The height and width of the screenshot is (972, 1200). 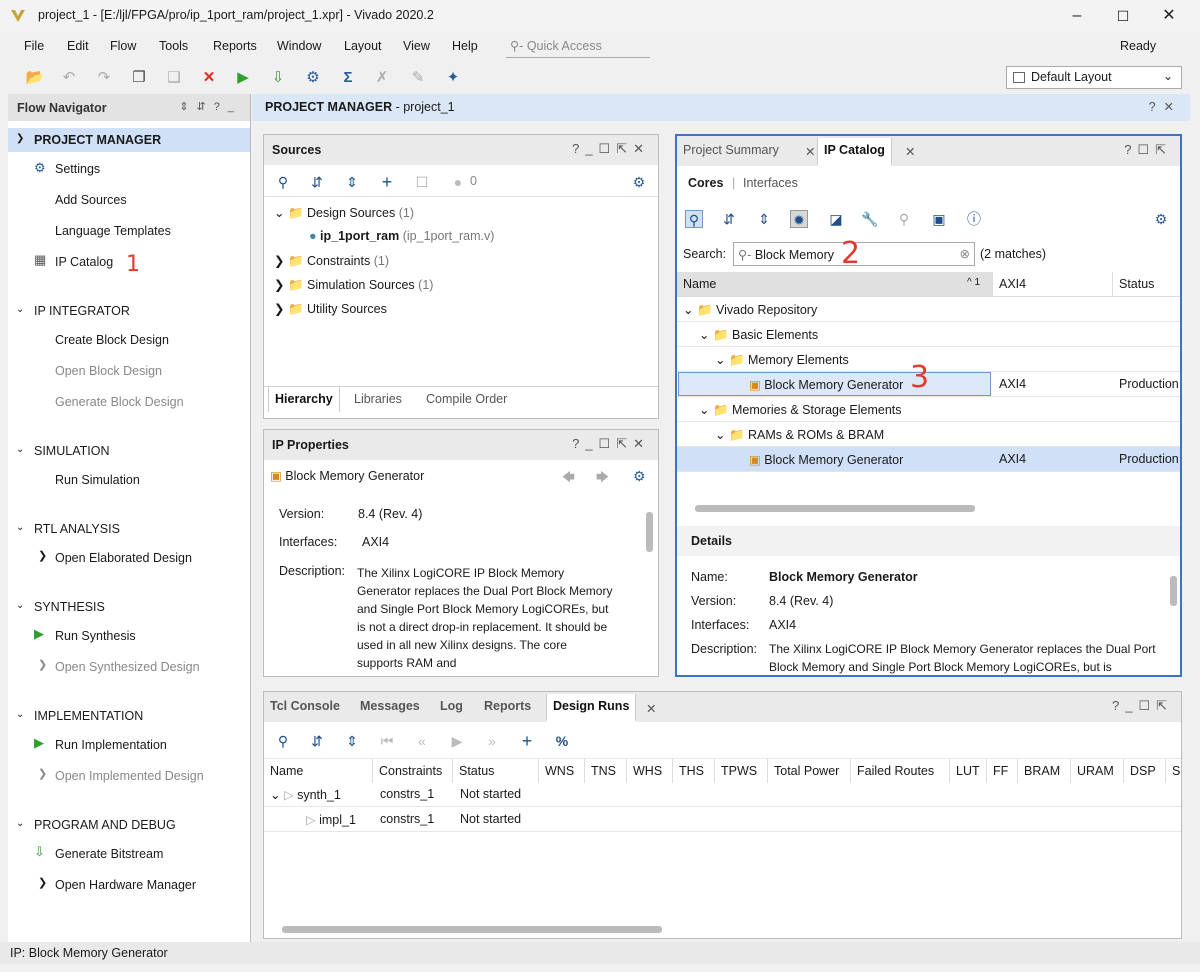 What do you see at coordinates (731, 151) in the screenshot?
I see `tab-project-summary: Project Summary` at bounding box center [731, 151].